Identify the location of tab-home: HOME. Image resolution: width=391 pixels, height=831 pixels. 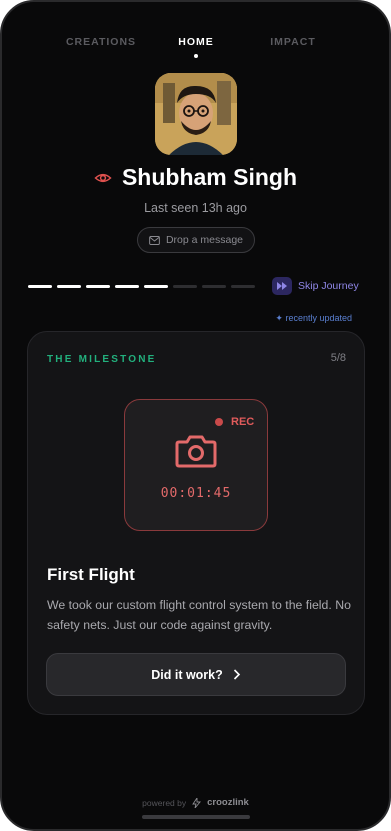
(196, 42).